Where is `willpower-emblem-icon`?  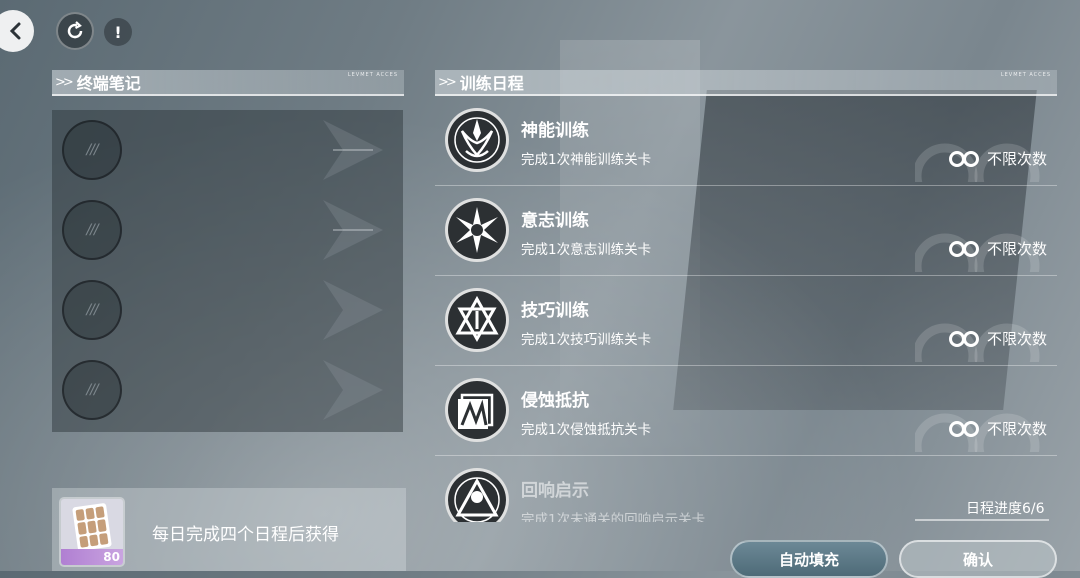
willpower-emblem-icon is located at coordinates (477, 230).